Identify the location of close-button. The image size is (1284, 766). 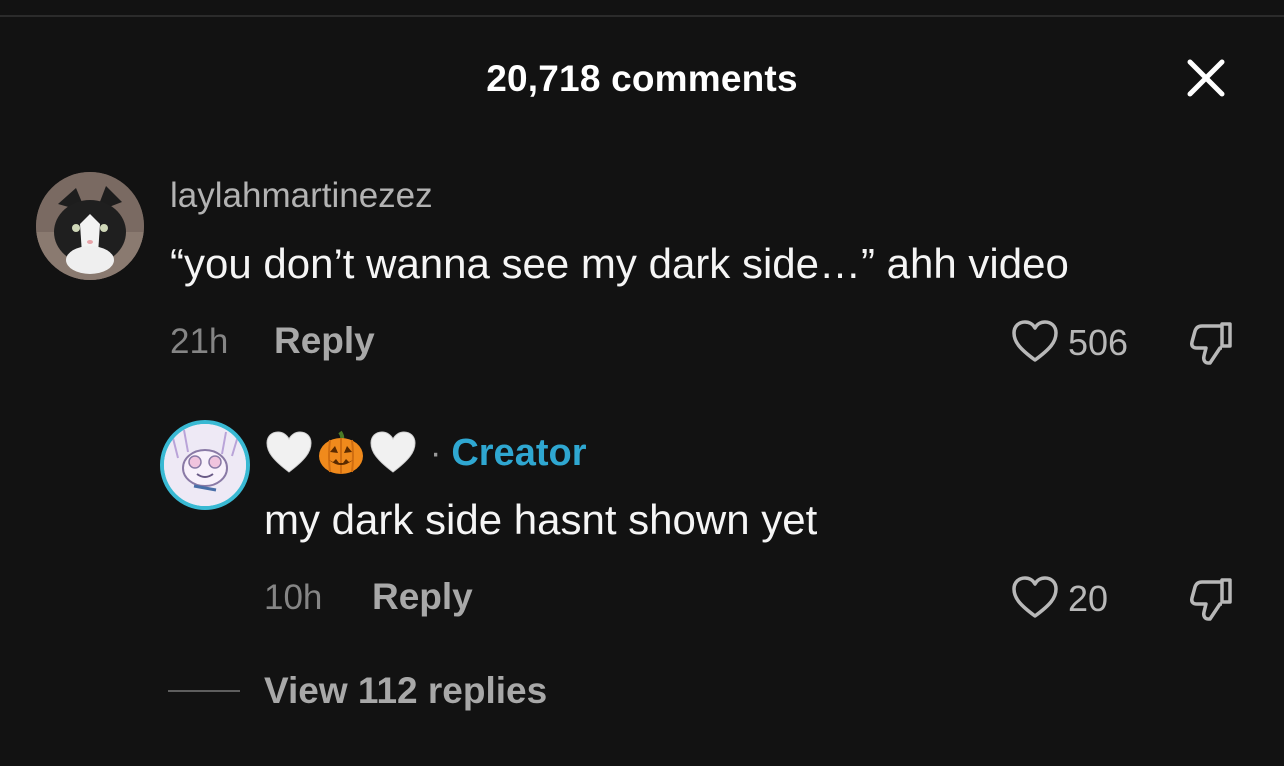
(1206, 78).